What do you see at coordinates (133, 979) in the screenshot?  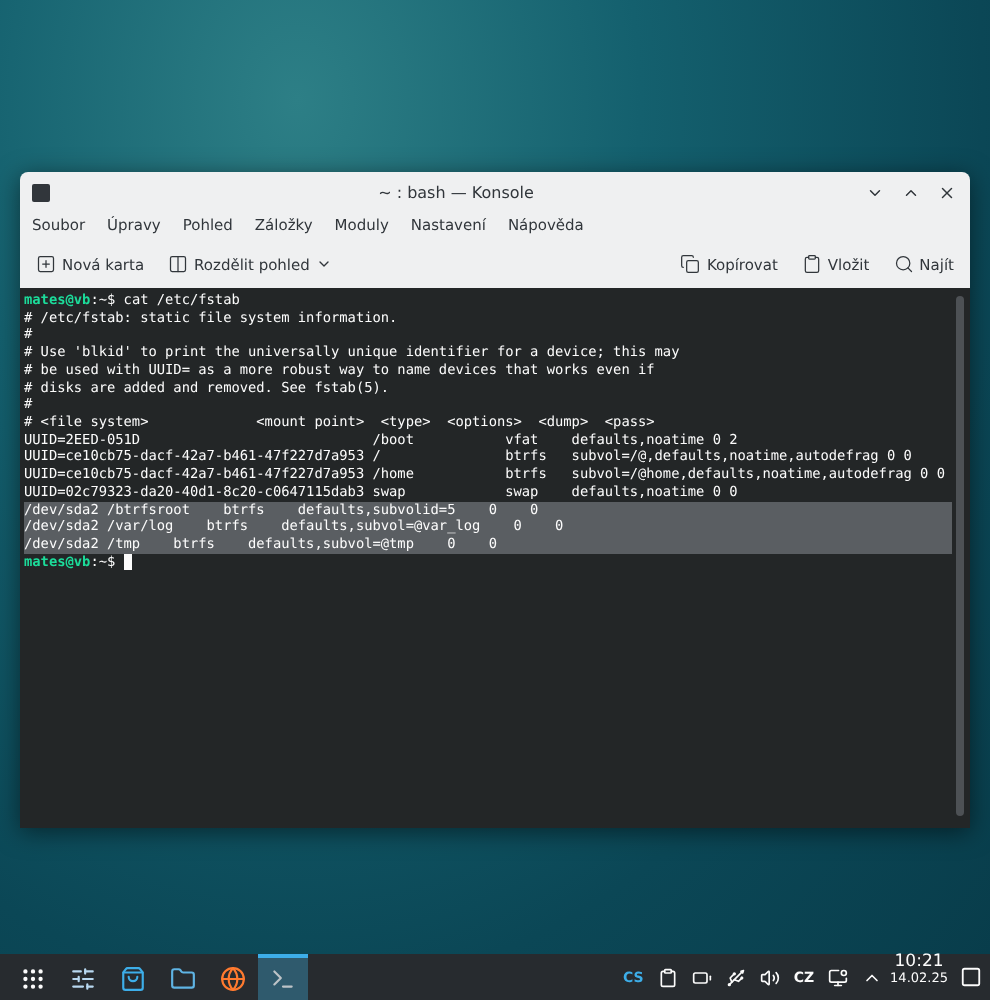 I see `shopping-bag-icon` at bounding box center [133, 979].